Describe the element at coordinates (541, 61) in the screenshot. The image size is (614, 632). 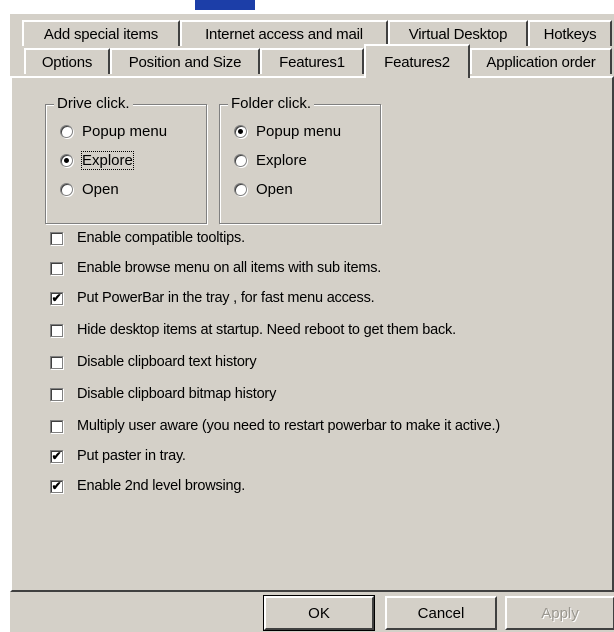
I see `tab-application-order: Application order` at that location.